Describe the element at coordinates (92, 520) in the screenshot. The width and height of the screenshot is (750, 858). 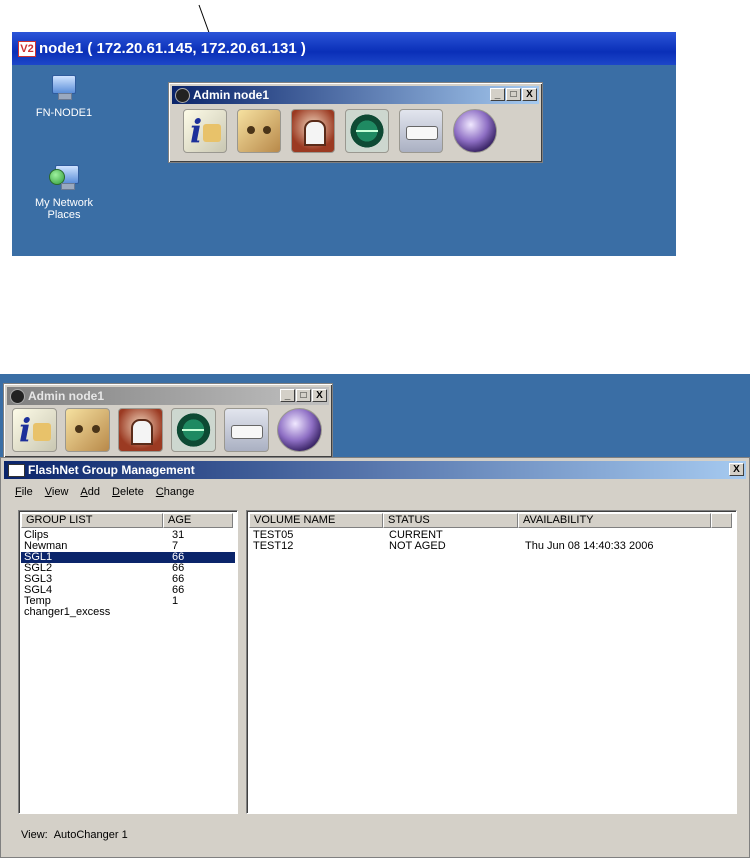
I see `column-header-group-list: GROUP LIST` at that location.